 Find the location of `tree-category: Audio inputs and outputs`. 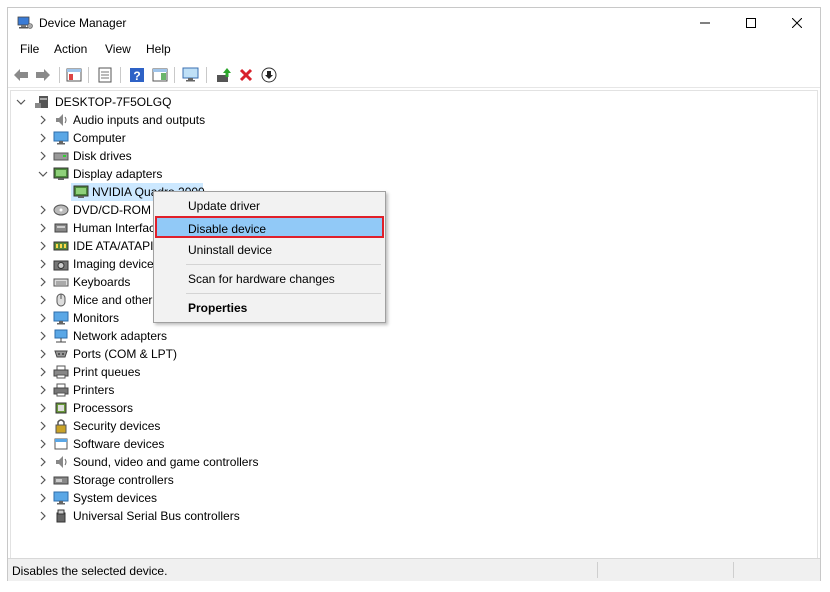

tree-category: Audio inputs and outputs is located at coordinates (411, 120).